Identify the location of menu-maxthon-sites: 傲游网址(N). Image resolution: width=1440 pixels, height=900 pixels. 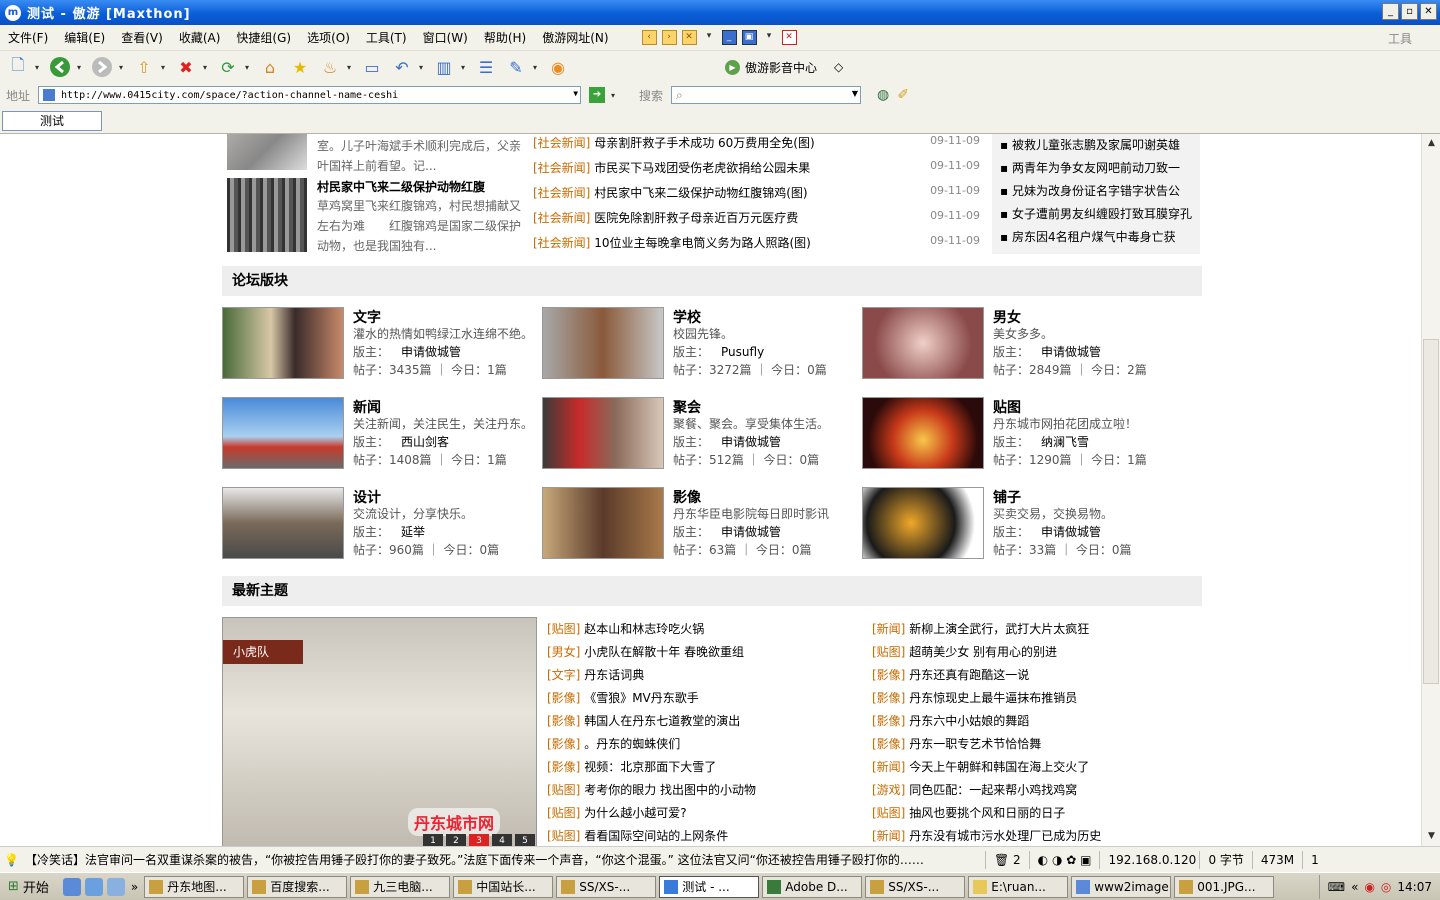
(575, 37).